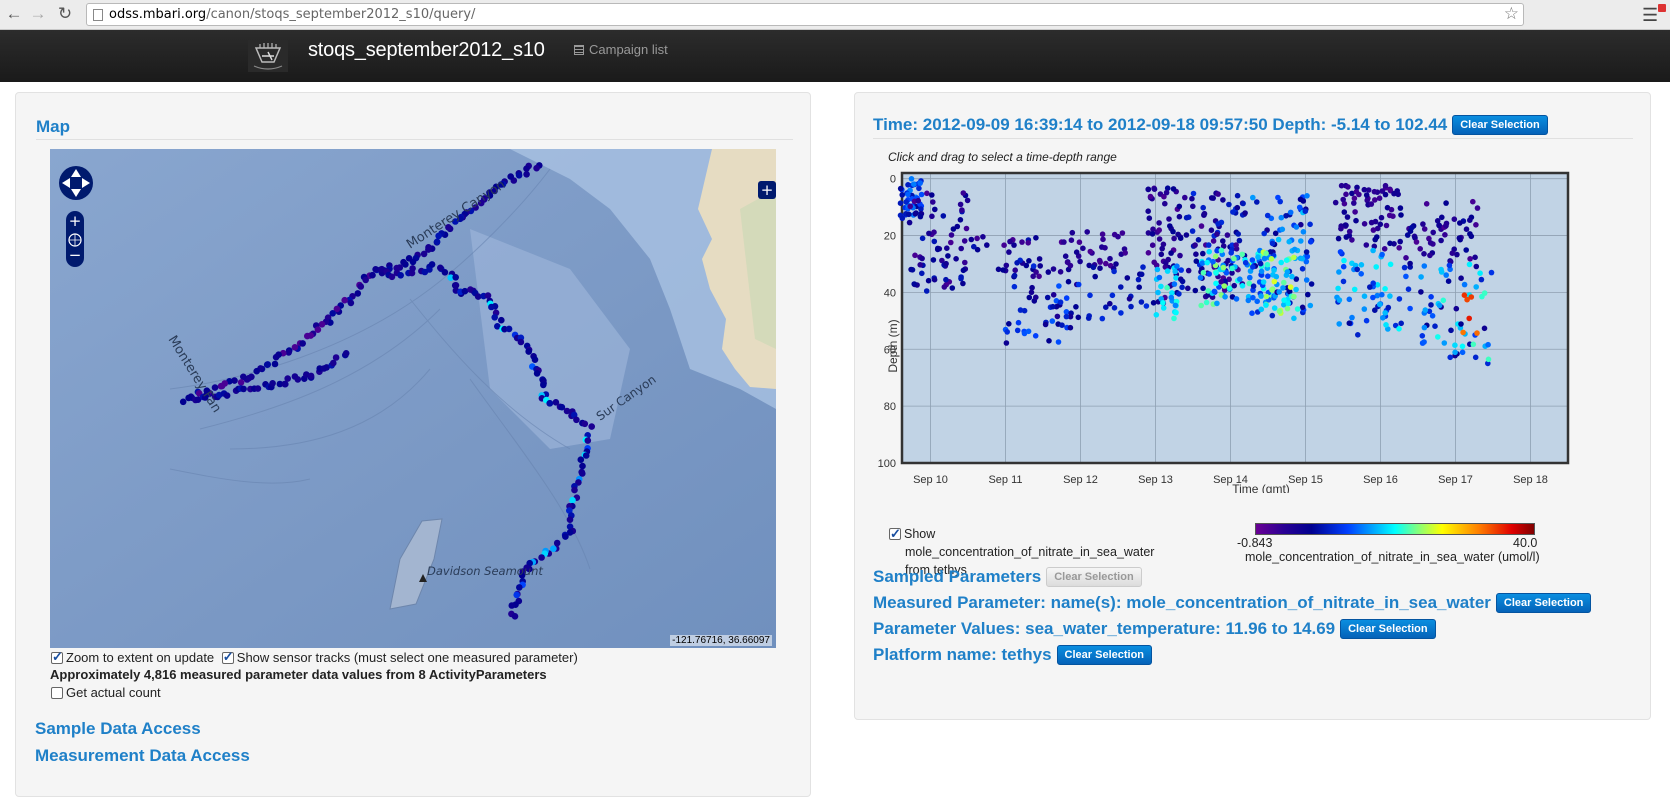 The image size is (1670, 797). What do you see at coordinates (962, 654) in the screenshot?
I see `platform-name-heading: Platform name: tethys` at bounding box center [962, 654].